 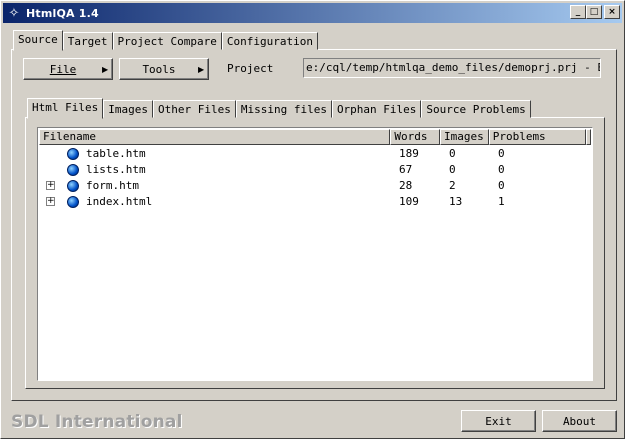 I want to click on grid-header: Filename Words Images Problems, so click(x=315, y=137).